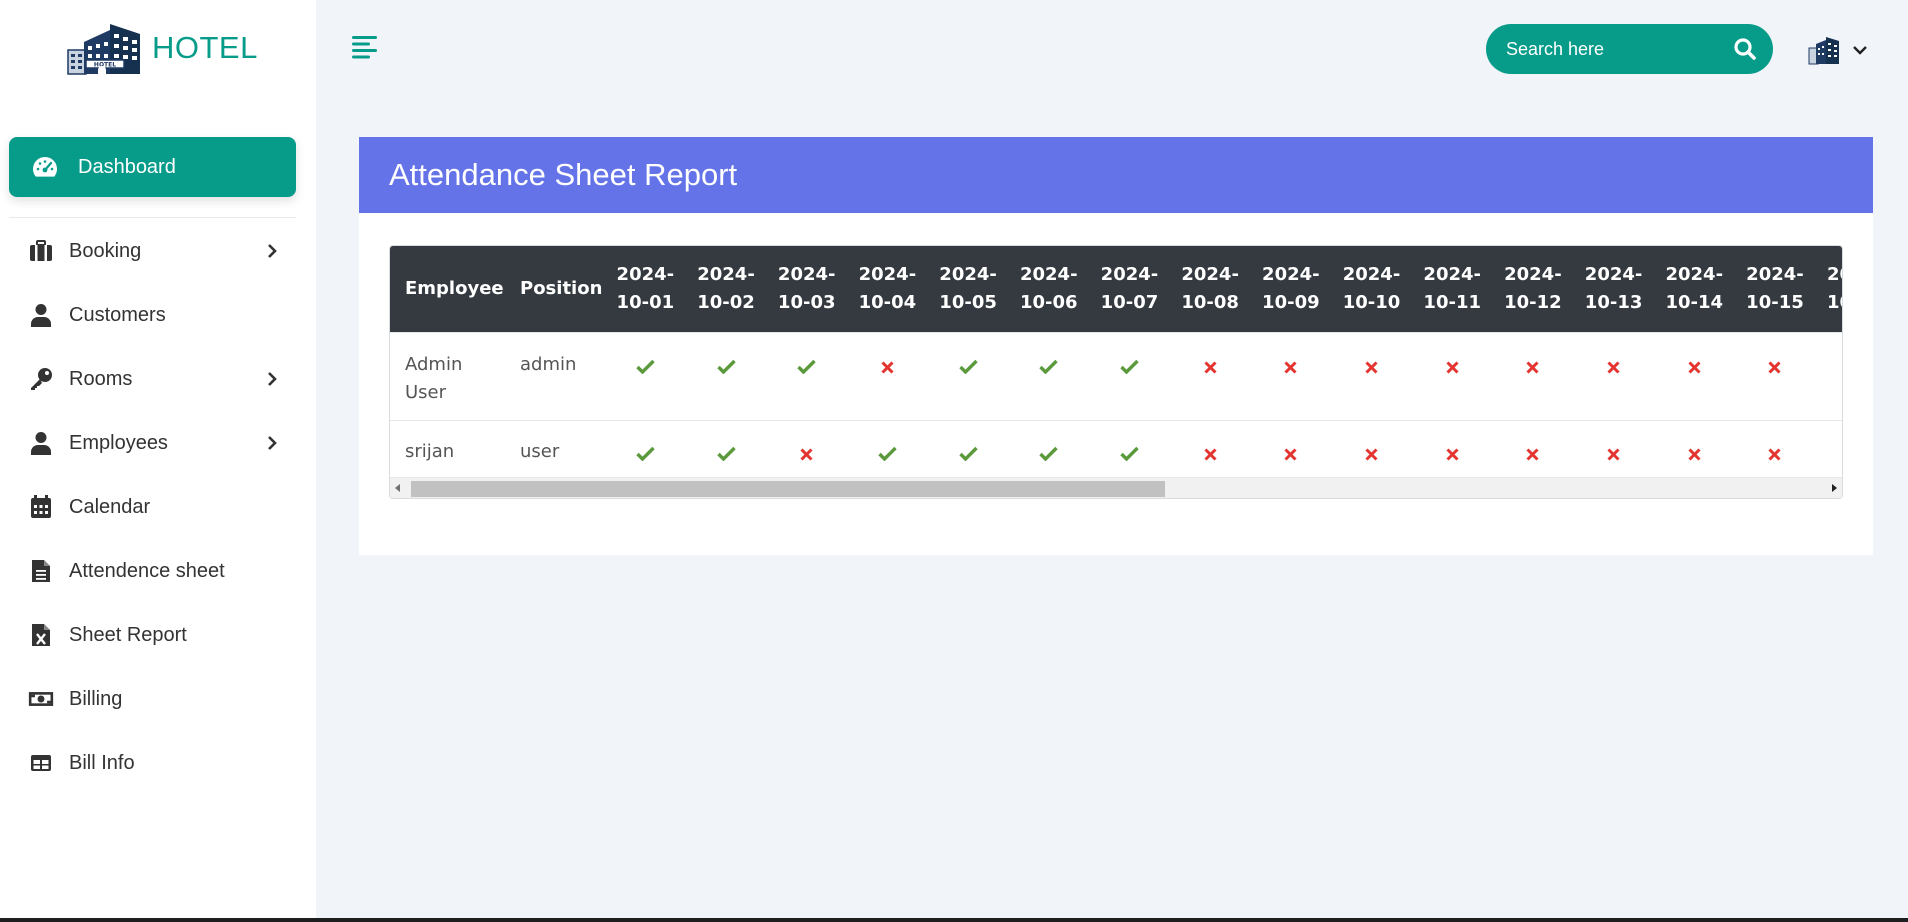 This screenshot has height=922, width=1908. Describe the element at coordinates (102, 762) in the screenshot. I see `sidebar-item-label: Bill Info` at that location.